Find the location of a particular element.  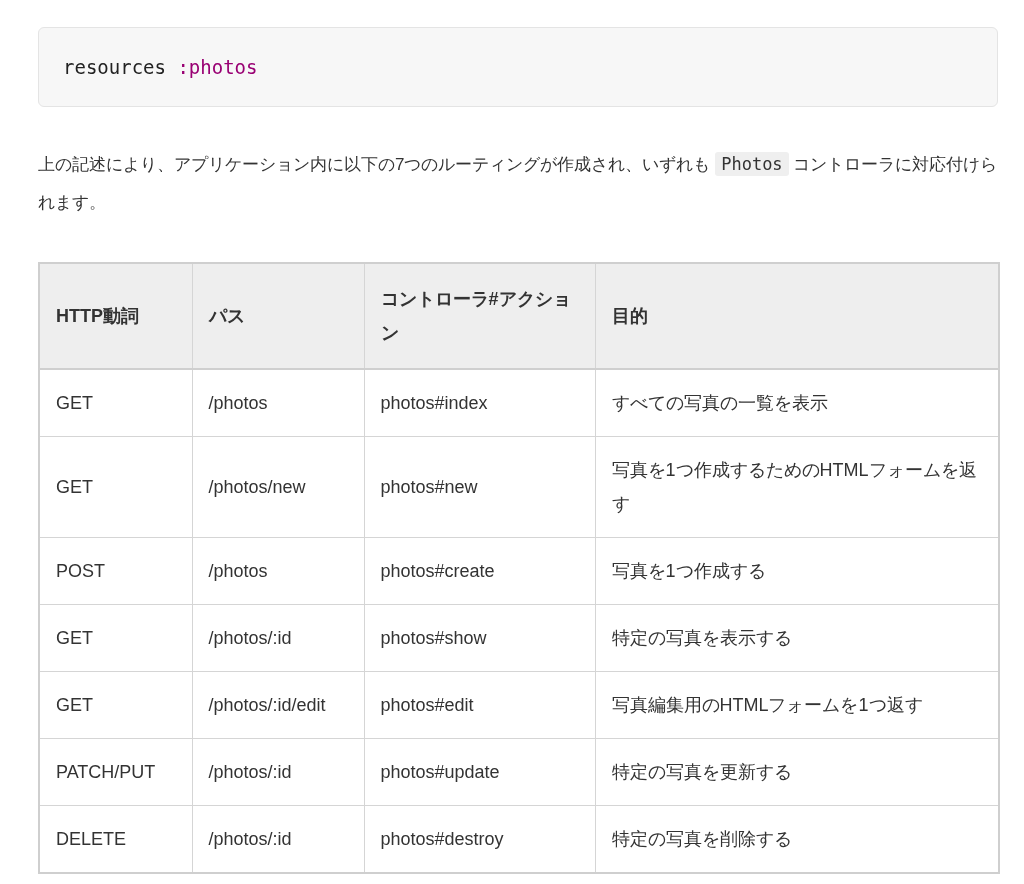

paragraph: 上の記述により、アプリケーション内に以下の7つのルーティングが作成され、いずれも Photos コントローラに対応付けられます。 is located at coordinates (518, 182).